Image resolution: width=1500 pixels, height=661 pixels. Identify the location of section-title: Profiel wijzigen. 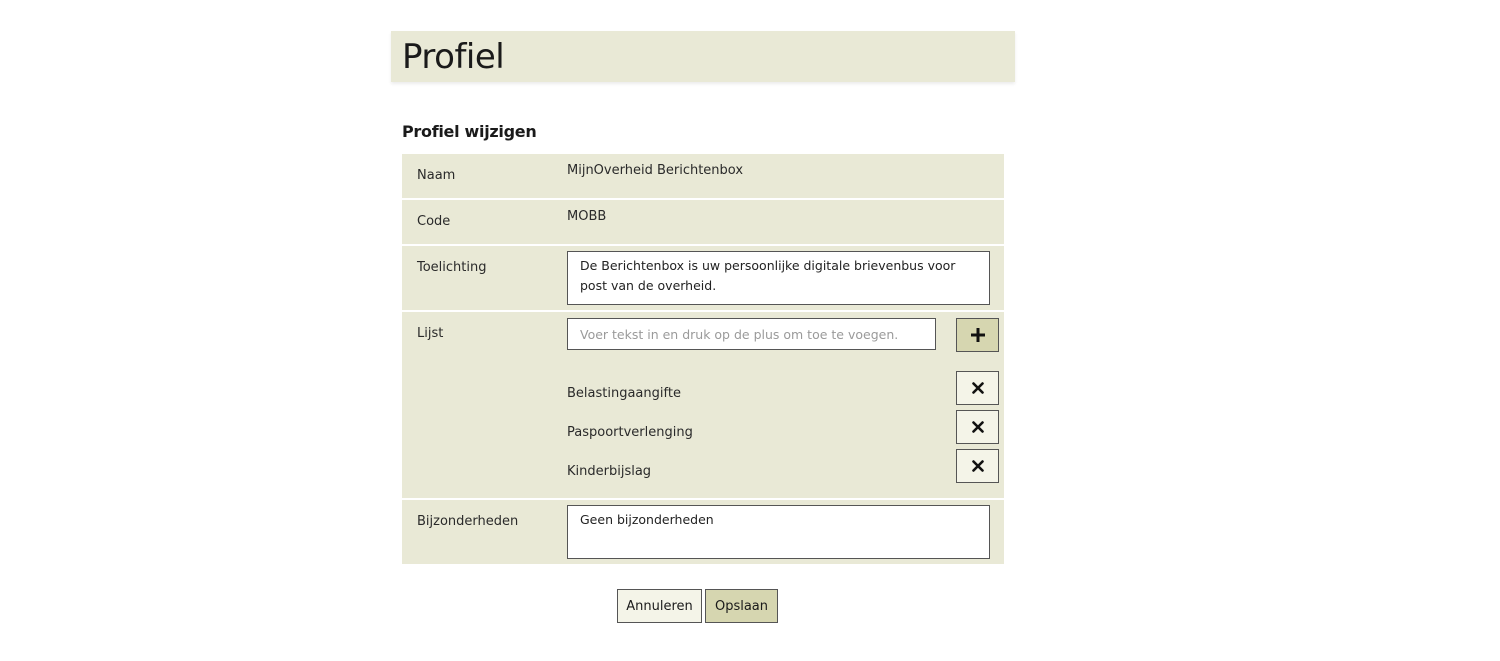
(469, 131).